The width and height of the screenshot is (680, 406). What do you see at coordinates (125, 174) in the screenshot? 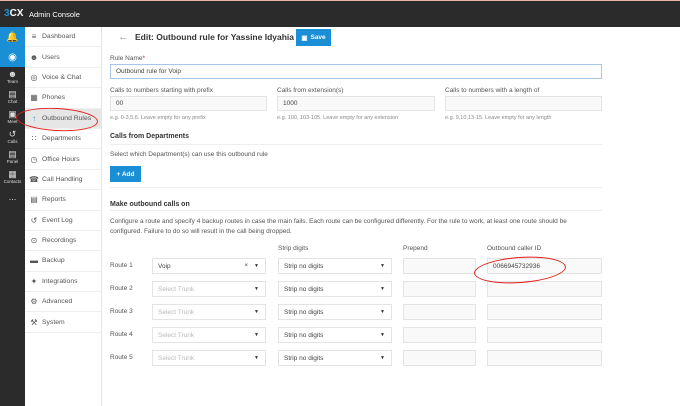
I see `add-department-button: + Add` at bounding box center [125, 174].